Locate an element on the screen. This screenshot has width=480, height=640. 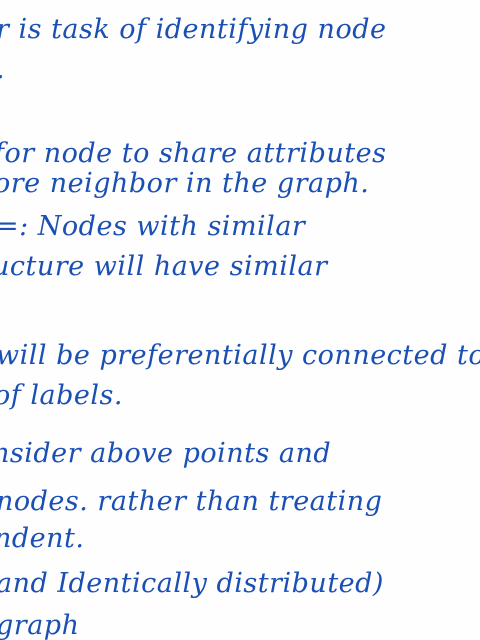
note-line-6: ucture will have similar is located at coordinates (164, 266).